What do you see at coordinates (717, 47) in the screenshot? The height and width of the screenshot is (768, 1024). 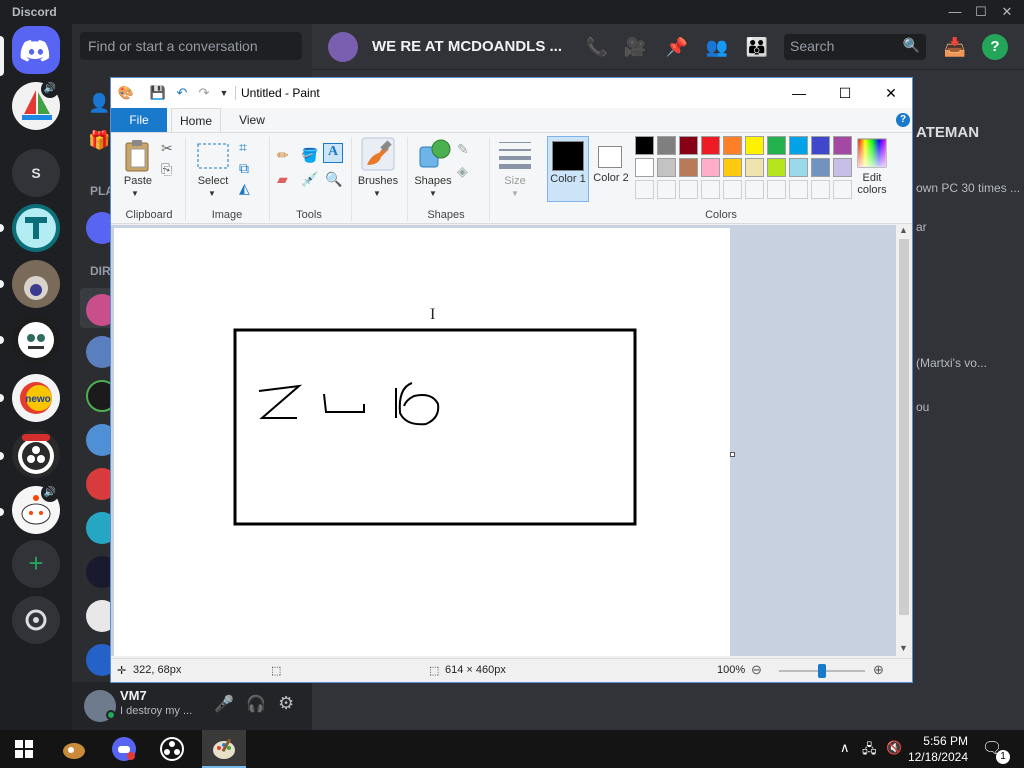 I see `add-friends-icon: 👥` at bounding box center [717, 47].